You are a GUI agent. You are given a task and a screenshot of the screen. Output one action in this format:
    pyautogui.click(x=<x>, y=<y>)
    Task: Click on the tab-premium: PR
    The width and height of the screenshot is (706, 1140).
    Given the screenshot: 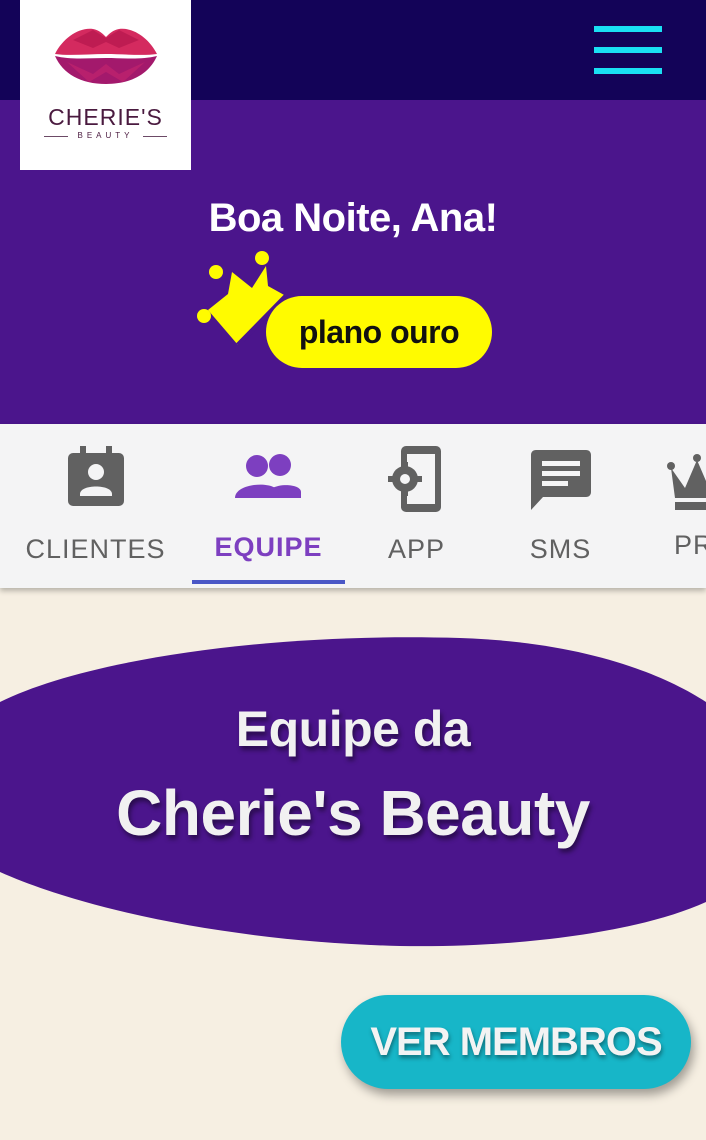 What is the action you would take?
    pyautogui.click(x=669, y=506)
    